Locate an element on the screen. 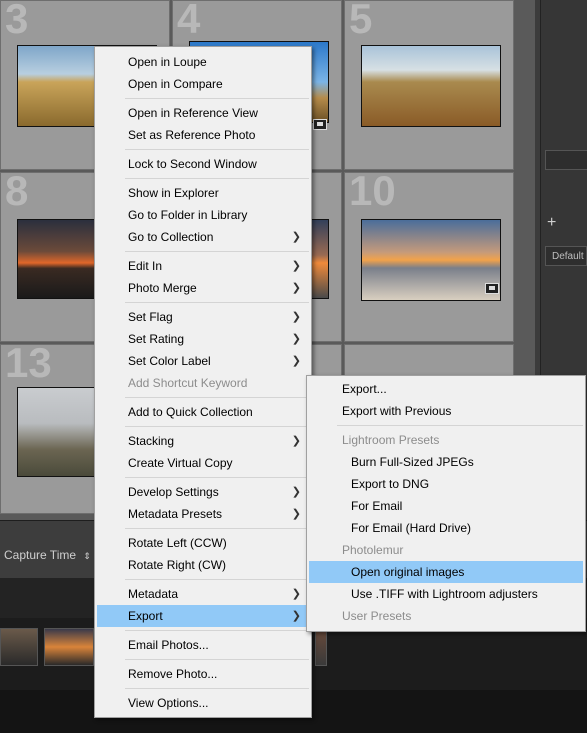 The image size is (587, 733). grid-cell-5: 5 is located at coordinates (429, 85).